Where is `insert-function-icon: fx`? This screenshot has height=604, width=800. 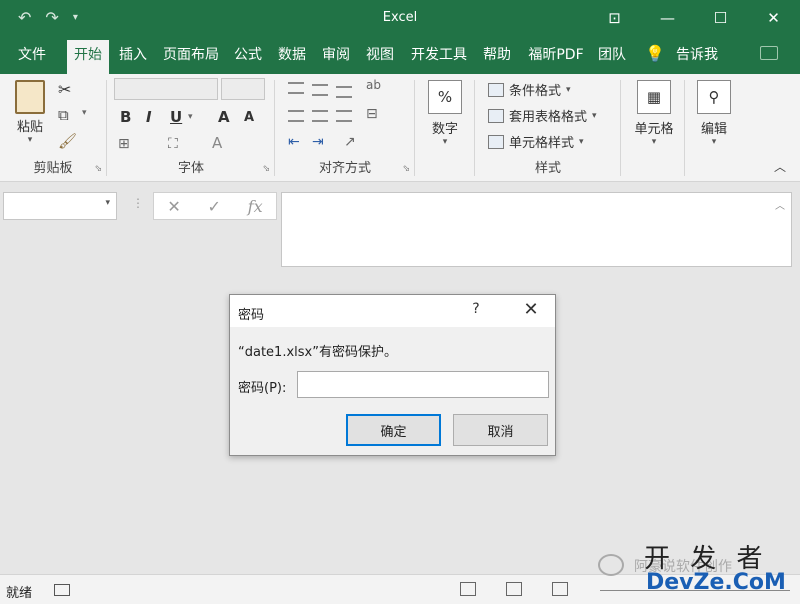
insert-function-icon: fx is located at coordinates (255, 206).